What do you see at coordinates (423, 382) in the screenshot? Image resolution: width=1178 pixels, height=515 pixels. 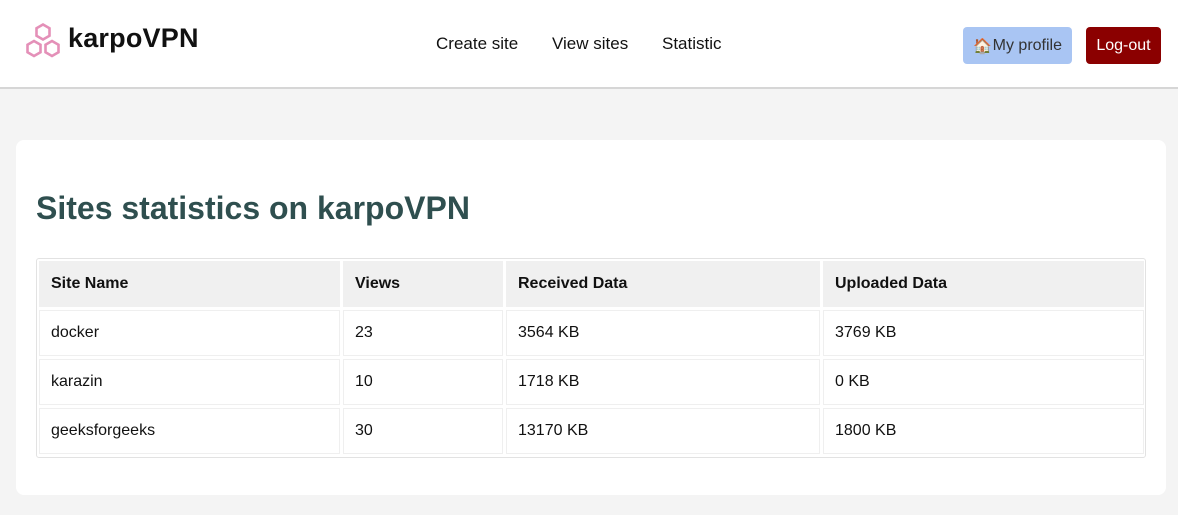 I see `views-cell: 10` at bounding box center [423, 382].